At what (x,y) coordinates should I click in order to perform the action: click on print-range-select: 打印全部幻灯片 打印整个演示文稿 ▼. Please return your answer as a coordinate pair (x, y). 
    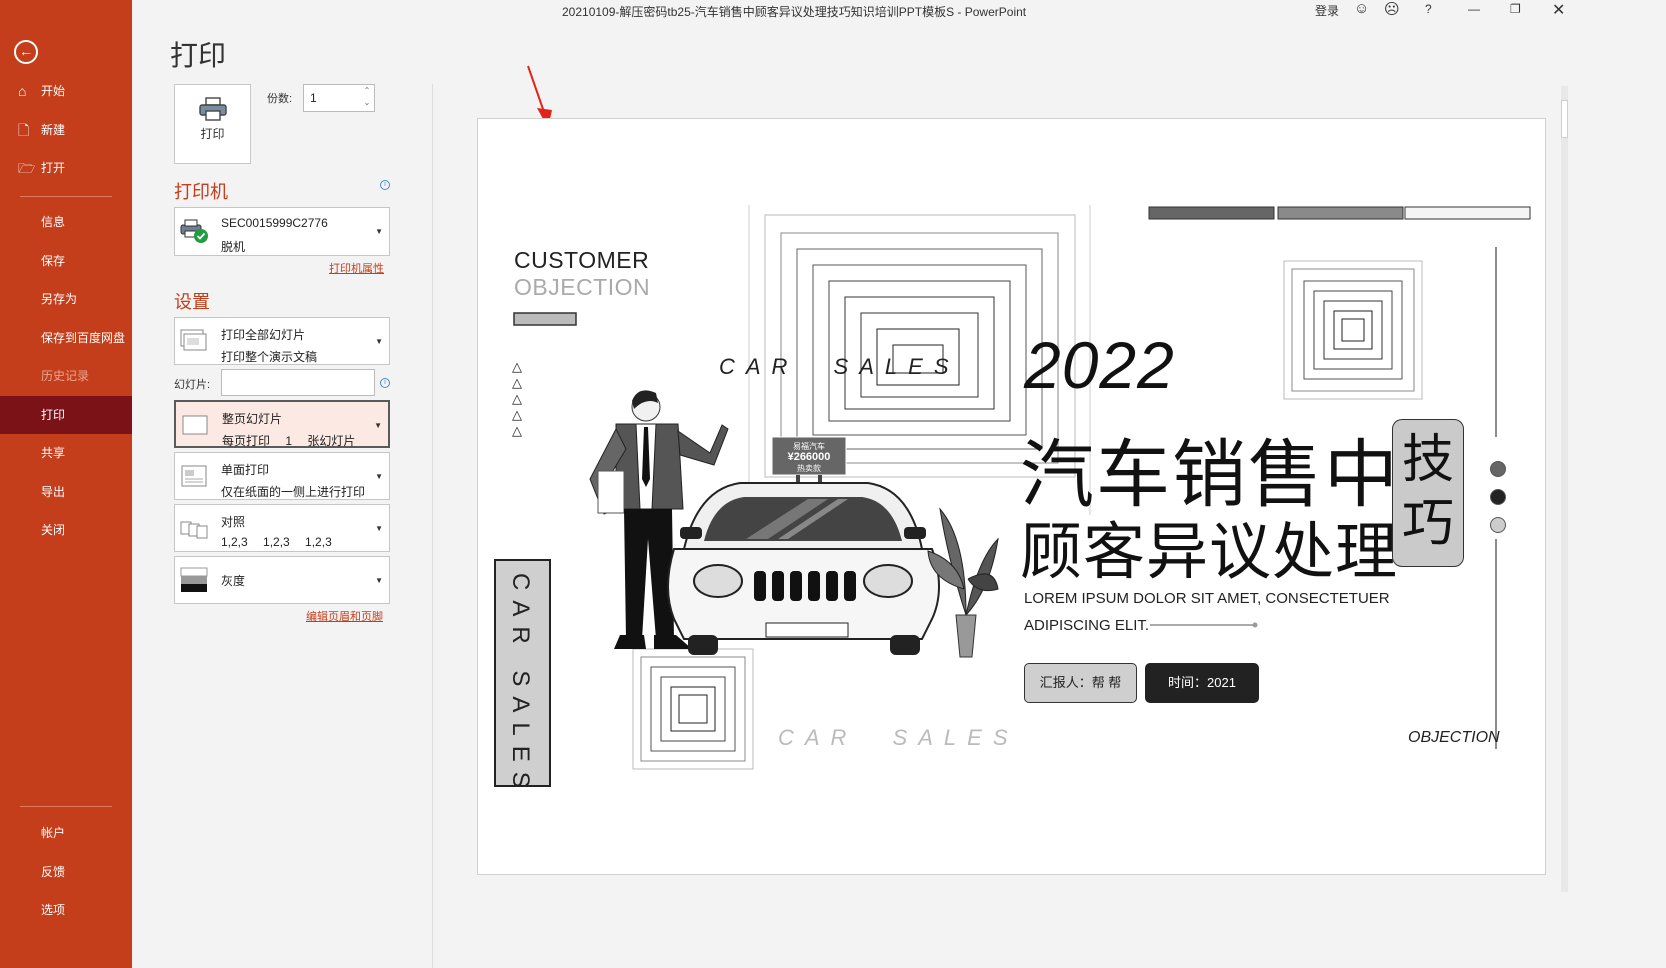
    Looking at the image, I should click on (282, 341).